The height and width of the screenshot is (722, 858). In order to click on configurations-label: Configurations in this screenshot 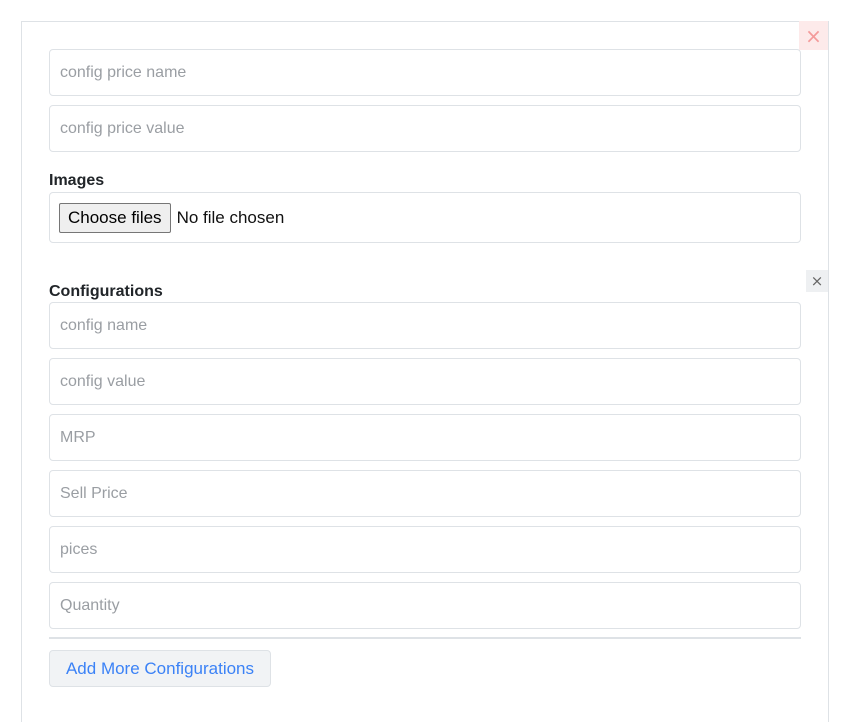, I will do `click(106, 291)`.